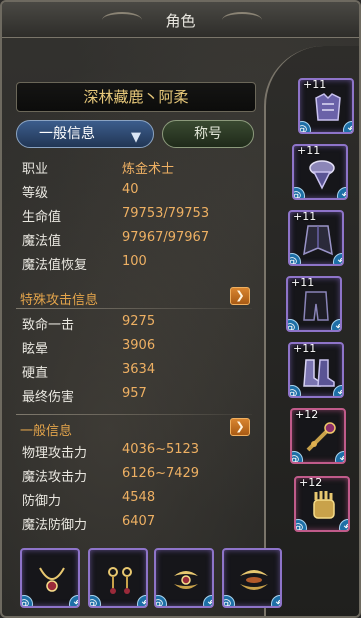 This screenshot has width=361, height=618. I want to click on stat-value-class: 炼金术士, so click(148, 169).